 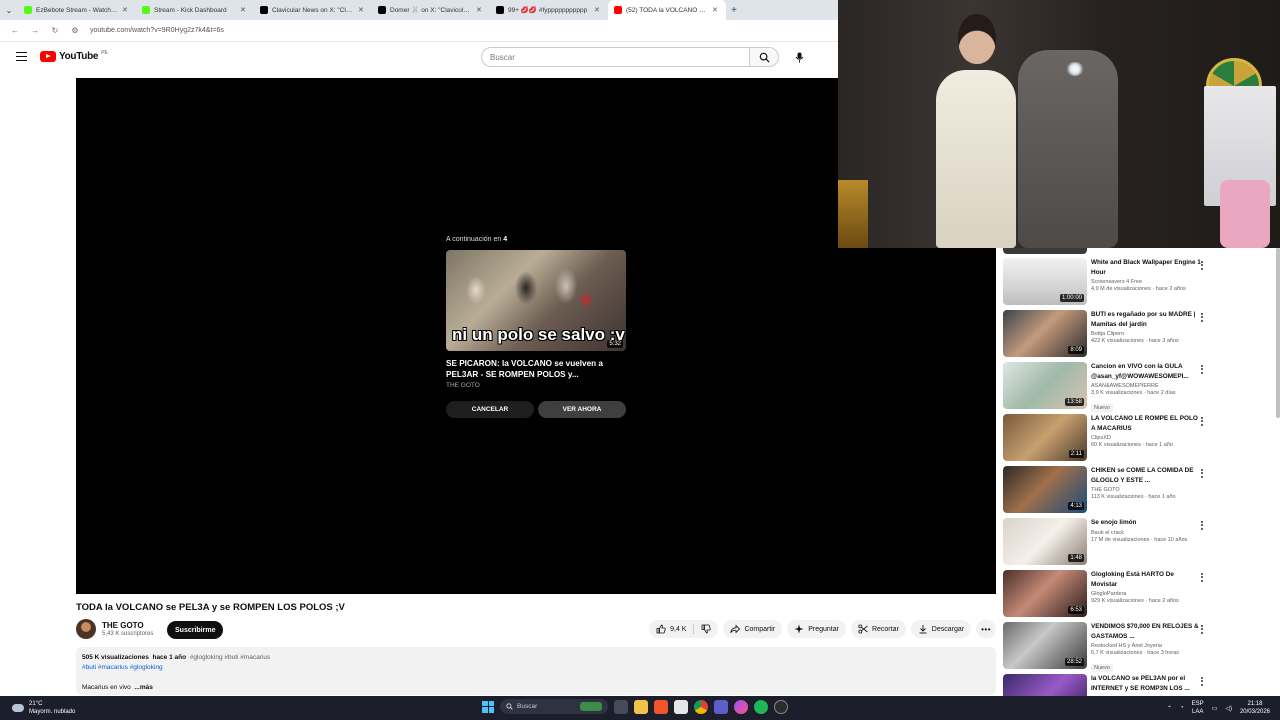 I want to click on video-title: White and Black Wallpaper Engine 1 Hour, so click(x=1146, y=267).